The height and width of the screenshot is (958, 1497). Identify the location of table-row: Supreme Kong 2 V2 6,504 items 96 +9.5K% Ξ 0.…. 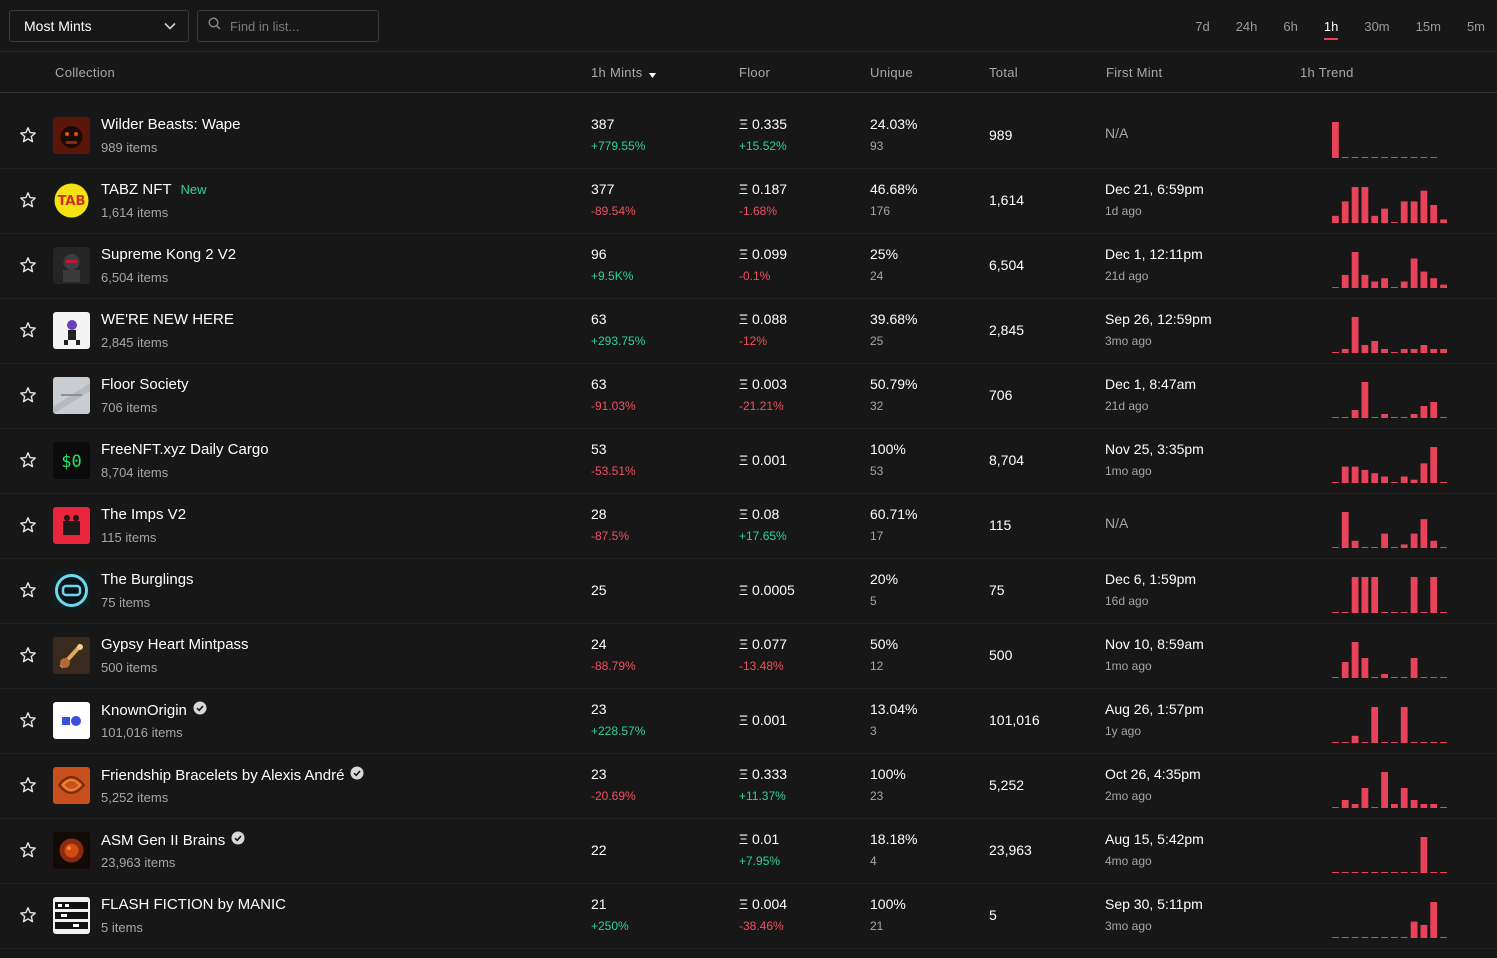
(748, 266).